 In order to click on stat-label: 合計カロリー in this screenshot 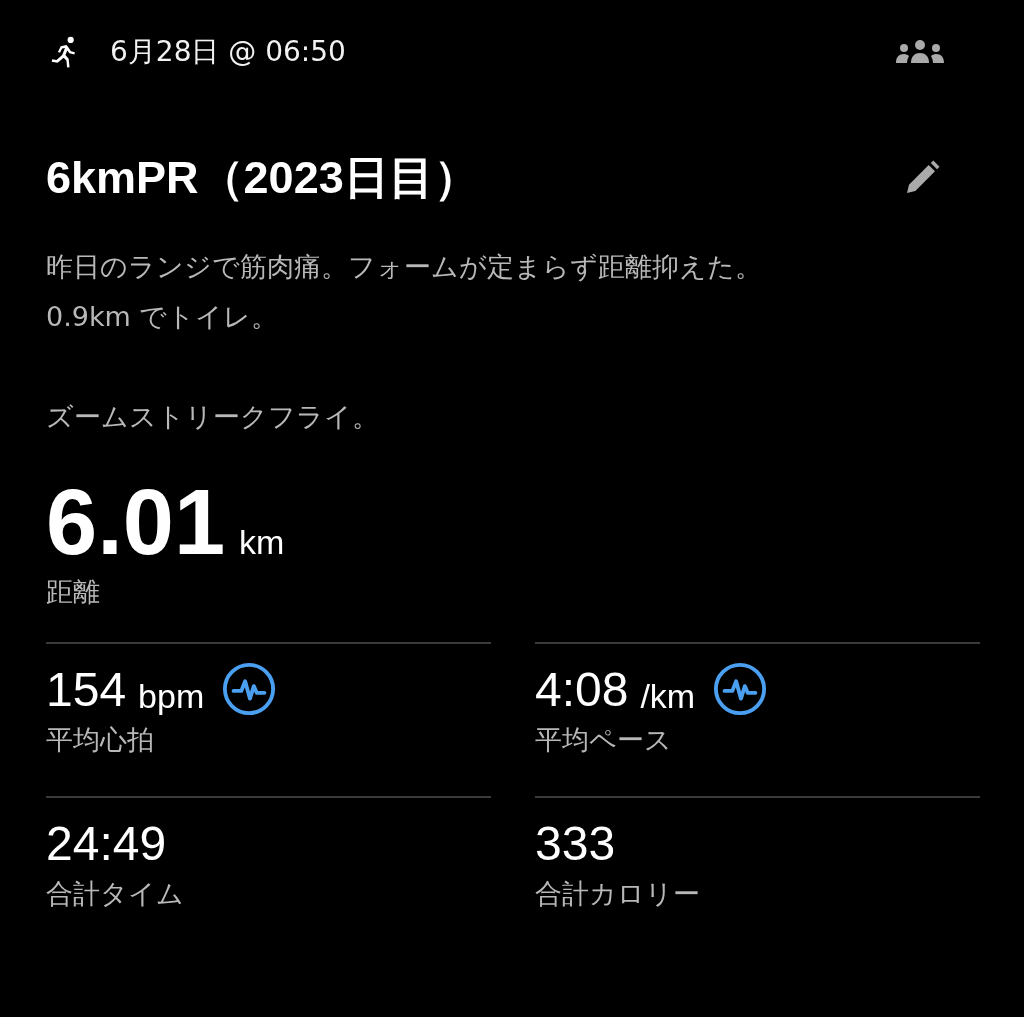, I will do `click(618, 894)`.